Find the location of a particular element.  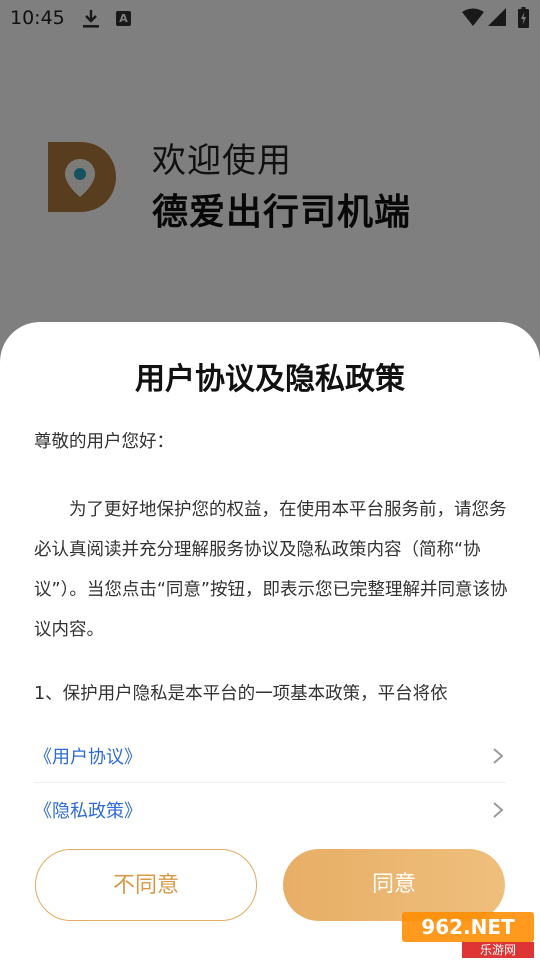

agree-button: 同意 is located at coordinates (394, 885).